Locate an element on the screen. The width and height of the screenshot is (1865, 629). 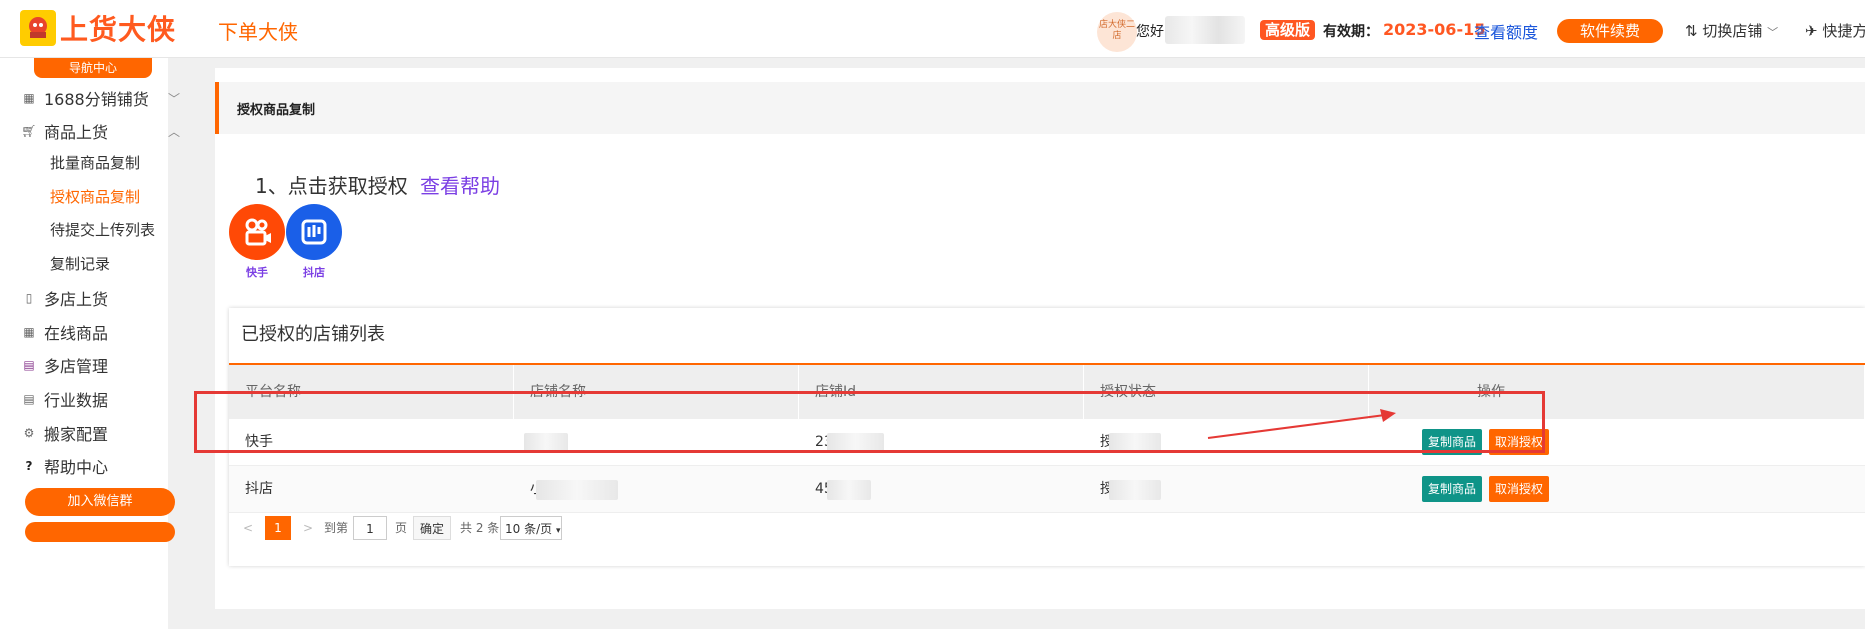
sidebar-item-label: 搬家配置 is located at coordinates (76, 434).